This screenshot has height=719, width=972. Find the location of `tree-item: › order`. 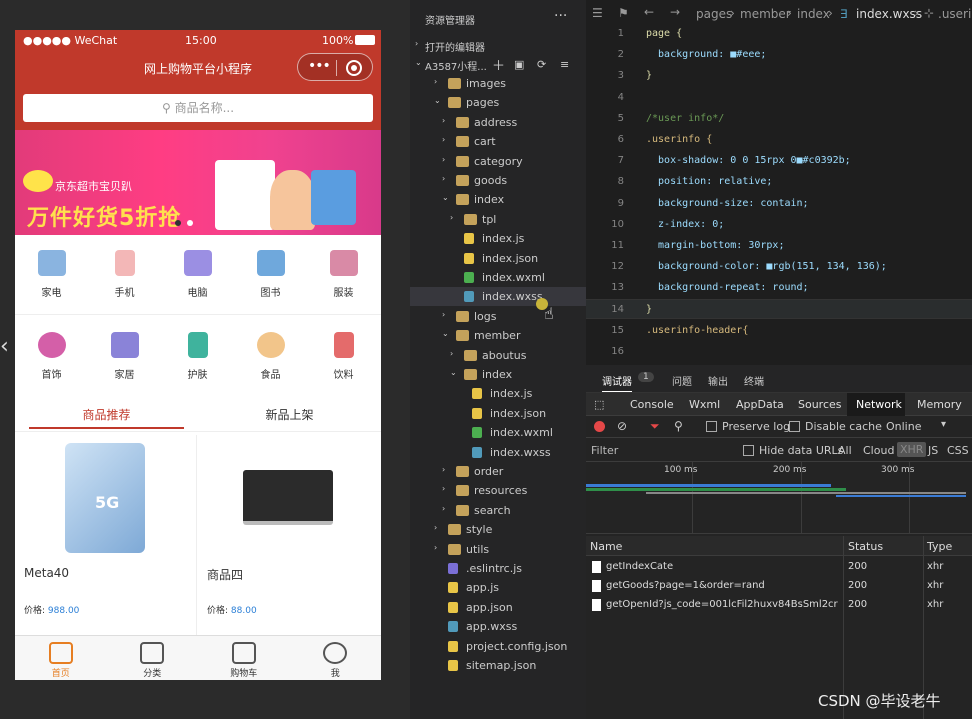

tree-item: › order is located at coordinates (498, 471).